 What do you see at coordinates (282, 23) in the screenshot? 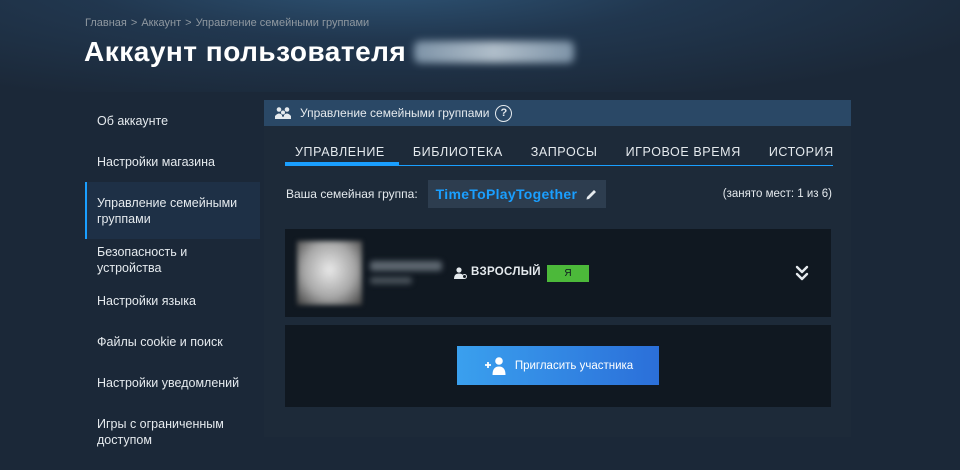
I see `breadcrumb-current: Управление семейными группами` at bounding box center [282, 23].